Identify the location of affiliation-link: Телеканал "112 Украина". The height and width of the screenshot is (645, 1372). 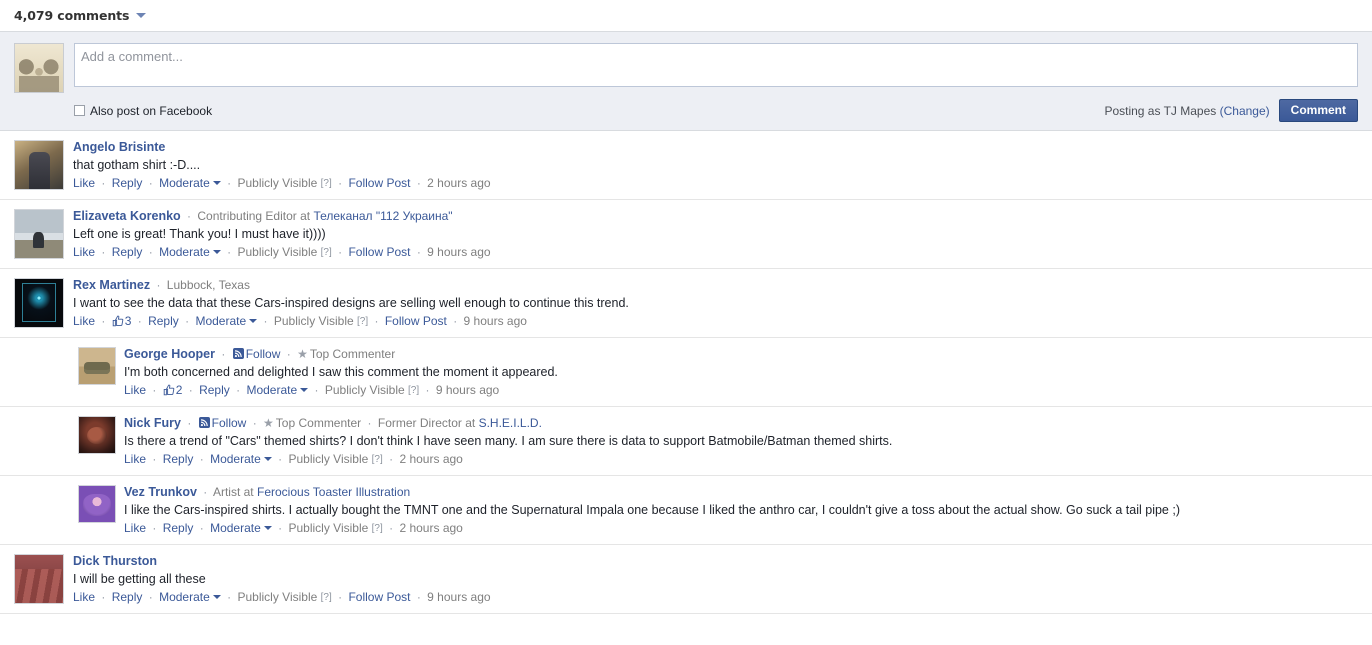
(382, 216).